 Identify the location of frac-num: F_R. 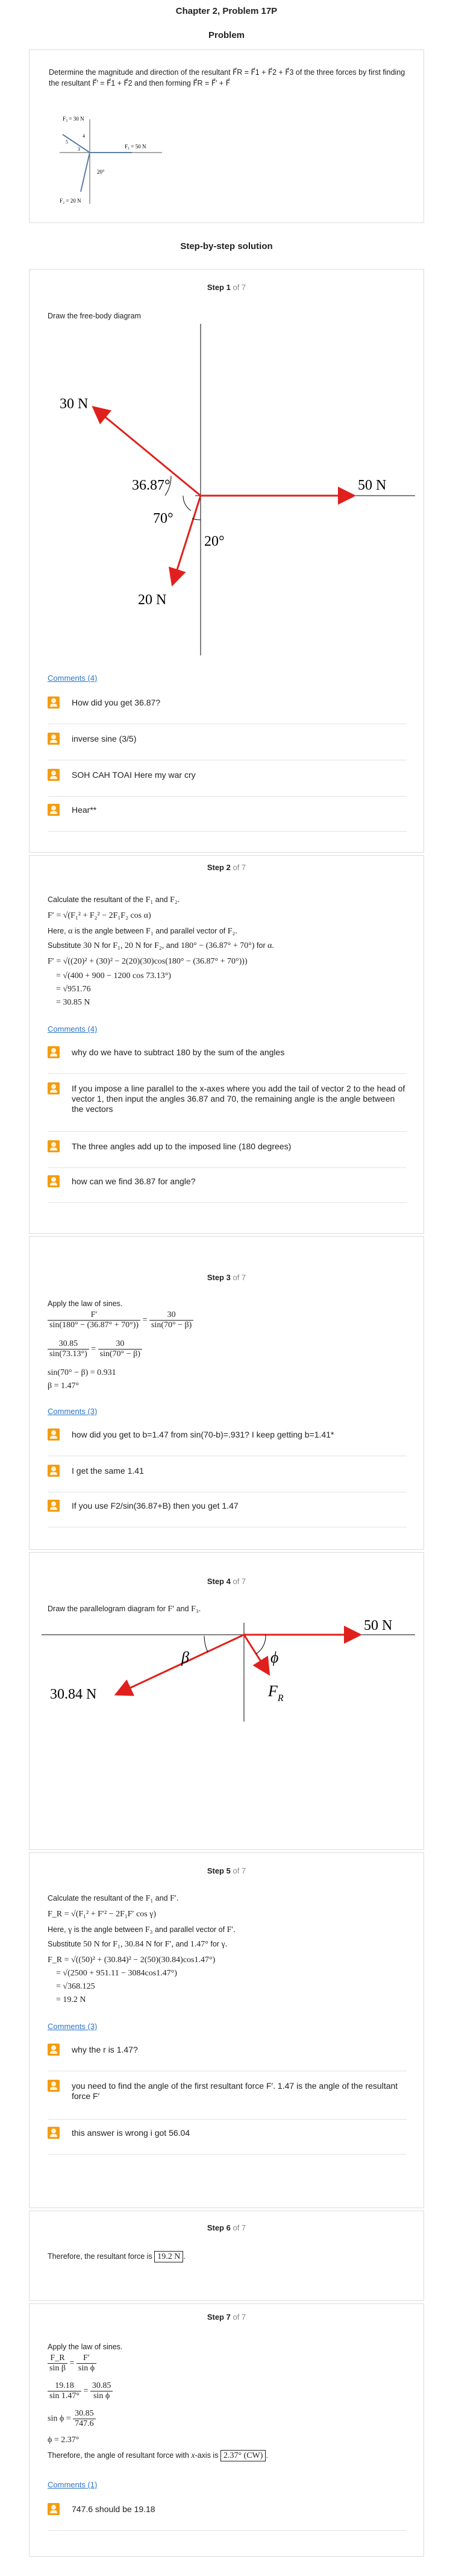
(57, 2358).